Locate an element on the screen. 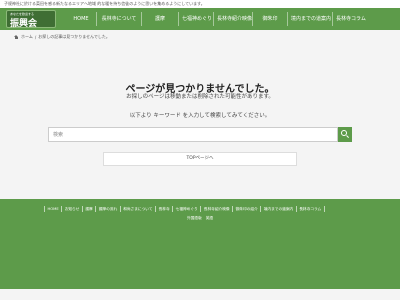 The width and height of the screenshot is (400, 300). search-icon-handle is located at coordinates (347, 137).